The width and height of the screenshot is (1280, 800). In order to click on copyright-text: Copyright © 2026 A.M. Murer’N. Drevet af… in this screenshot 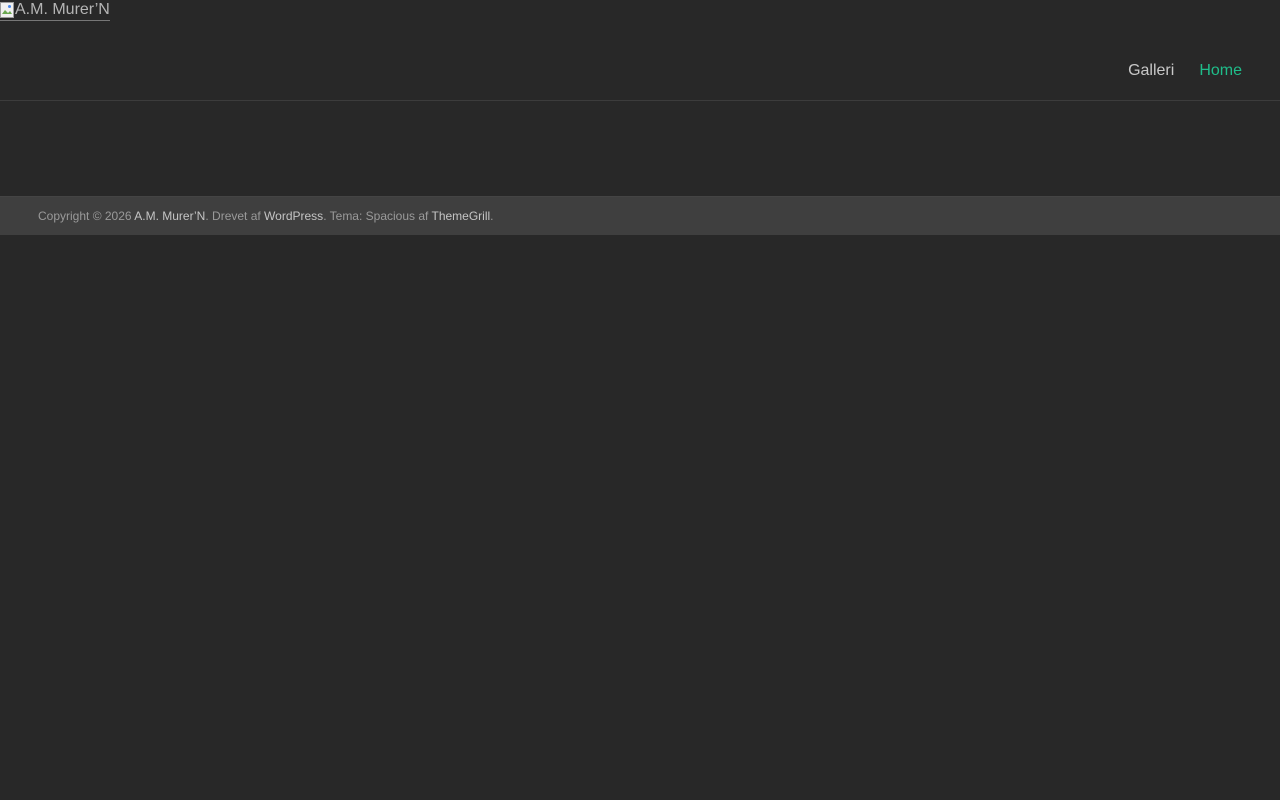, I will do `click(266, 216)`.